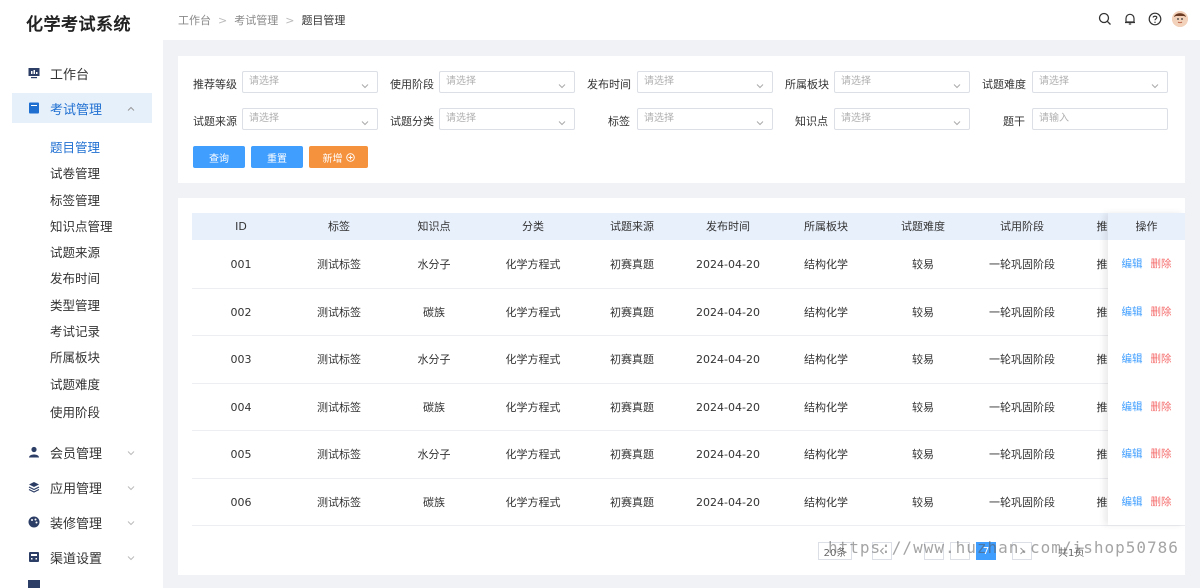  I want to click on sidebar-subitem-exam-records: 考试记录, so click(75, 330).